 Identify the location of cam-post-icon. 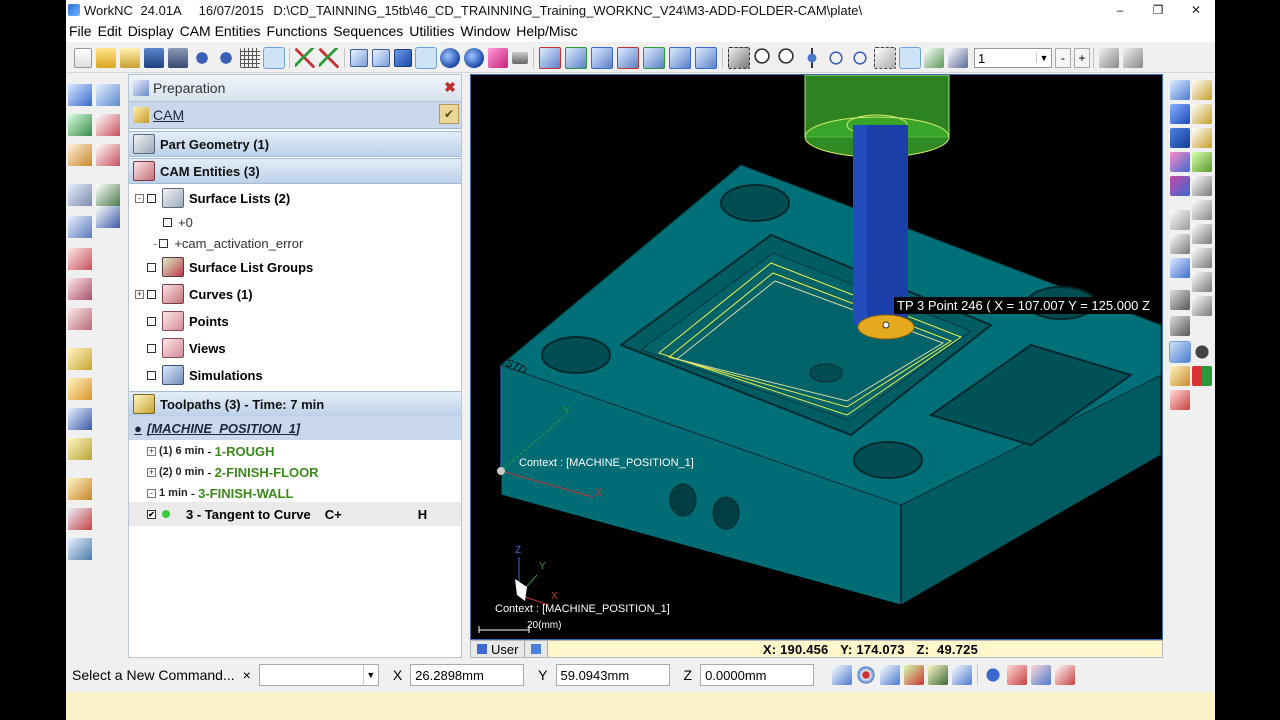
(80, 489).